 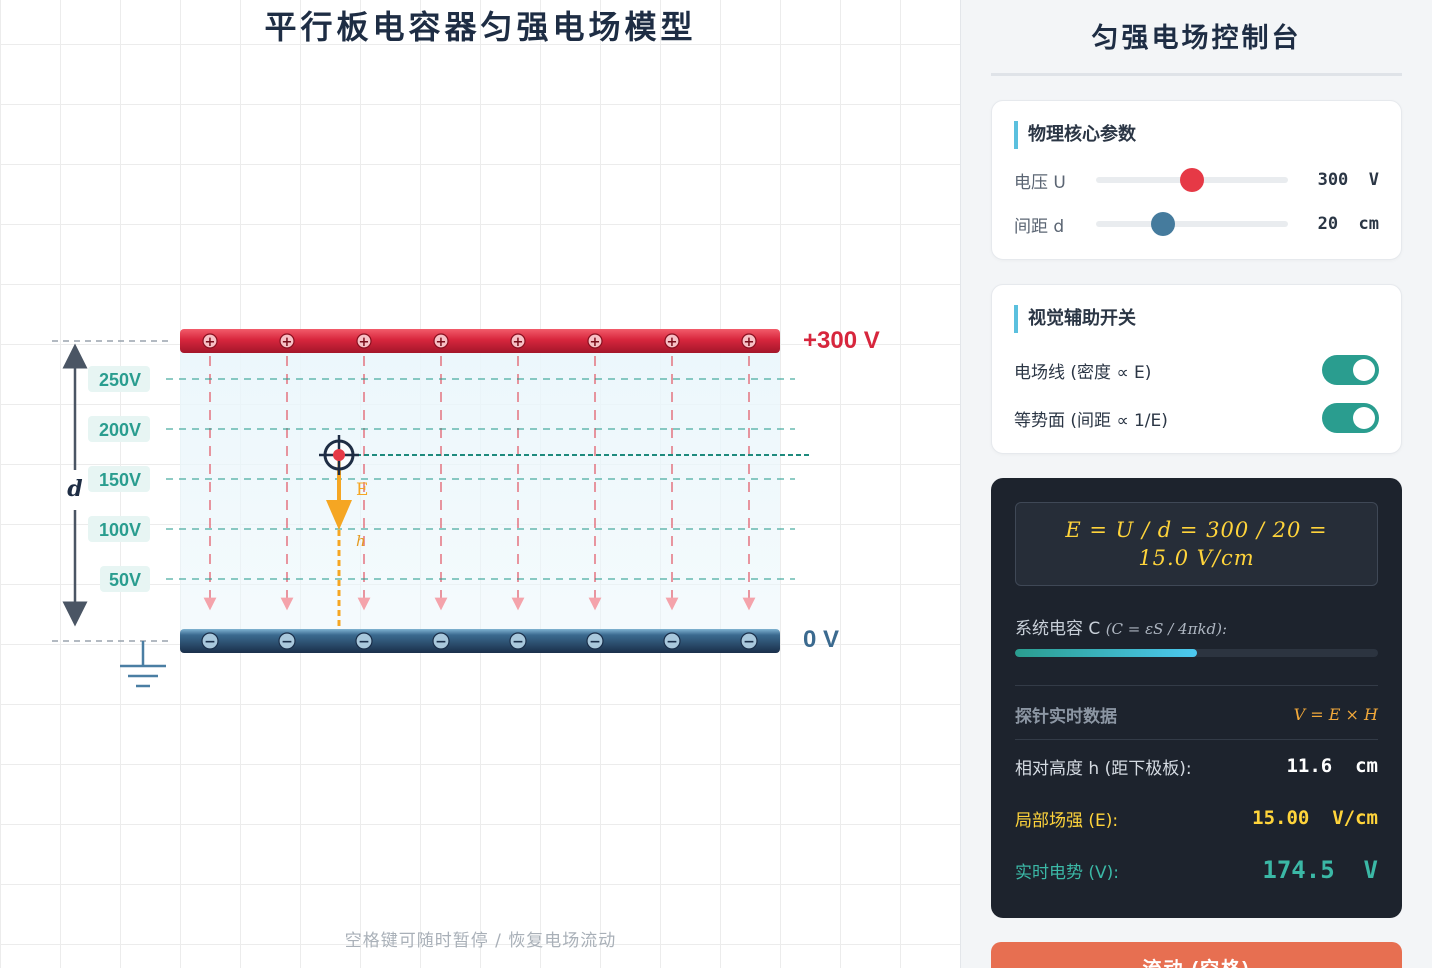 I want to click on probe-field-label: E, so click(x=362, y=490).